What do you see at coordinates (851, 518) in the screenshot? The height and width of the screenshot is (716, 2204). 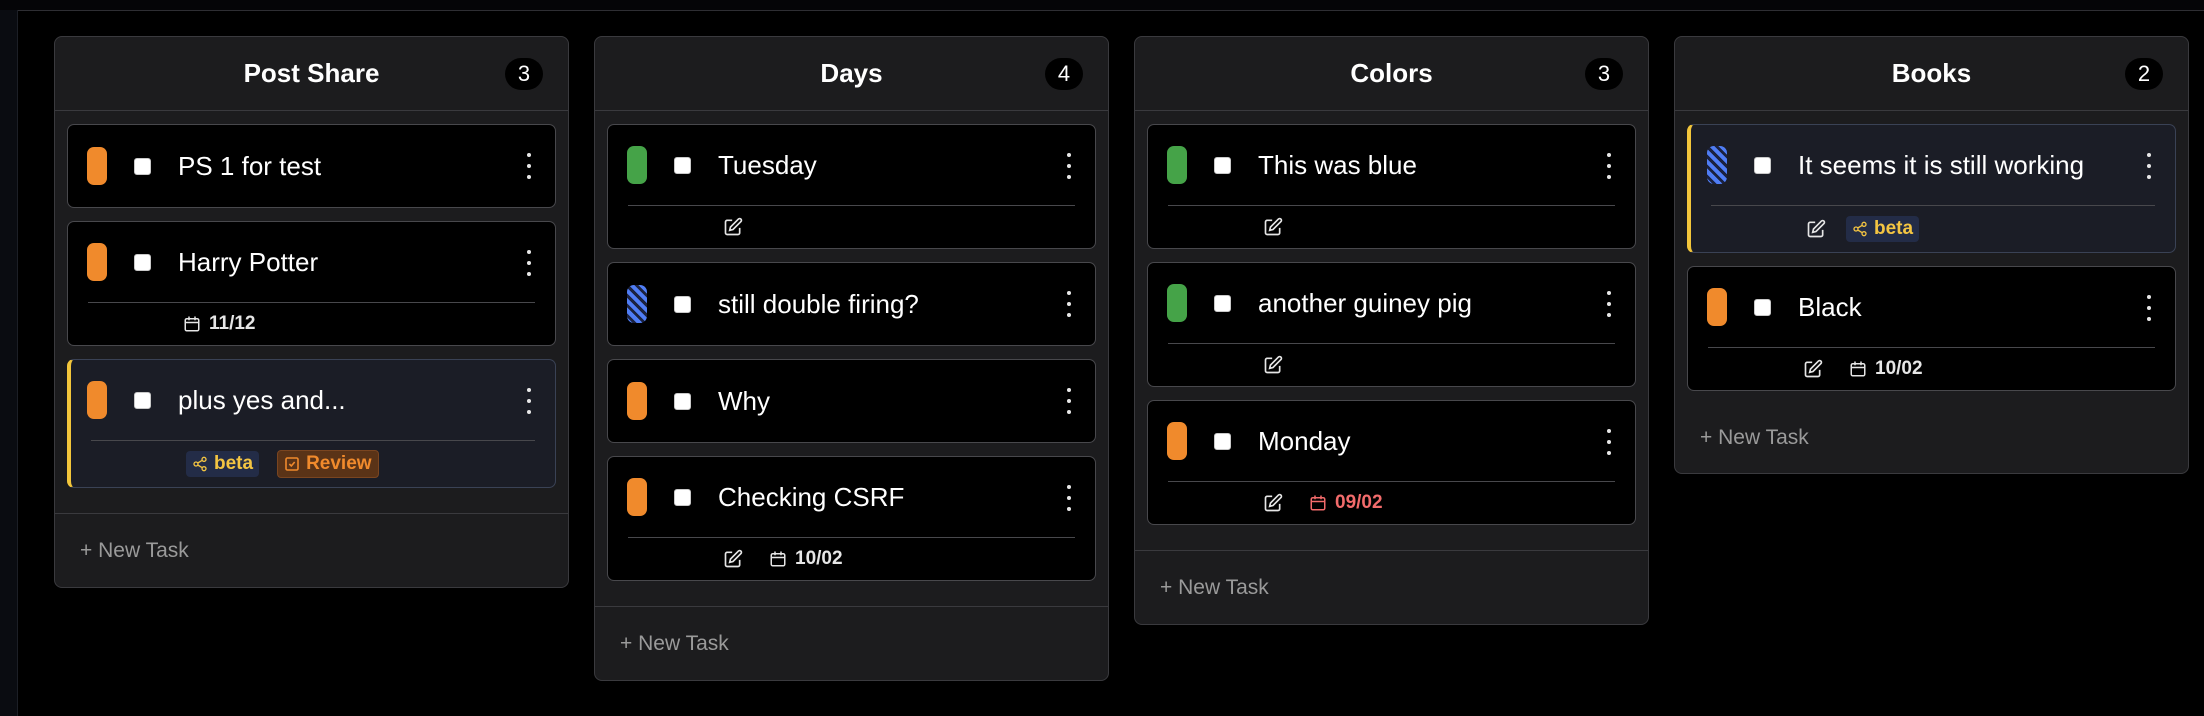 I see `task-card: Checking CSRF 10/02` at bounding box center [851, 518].